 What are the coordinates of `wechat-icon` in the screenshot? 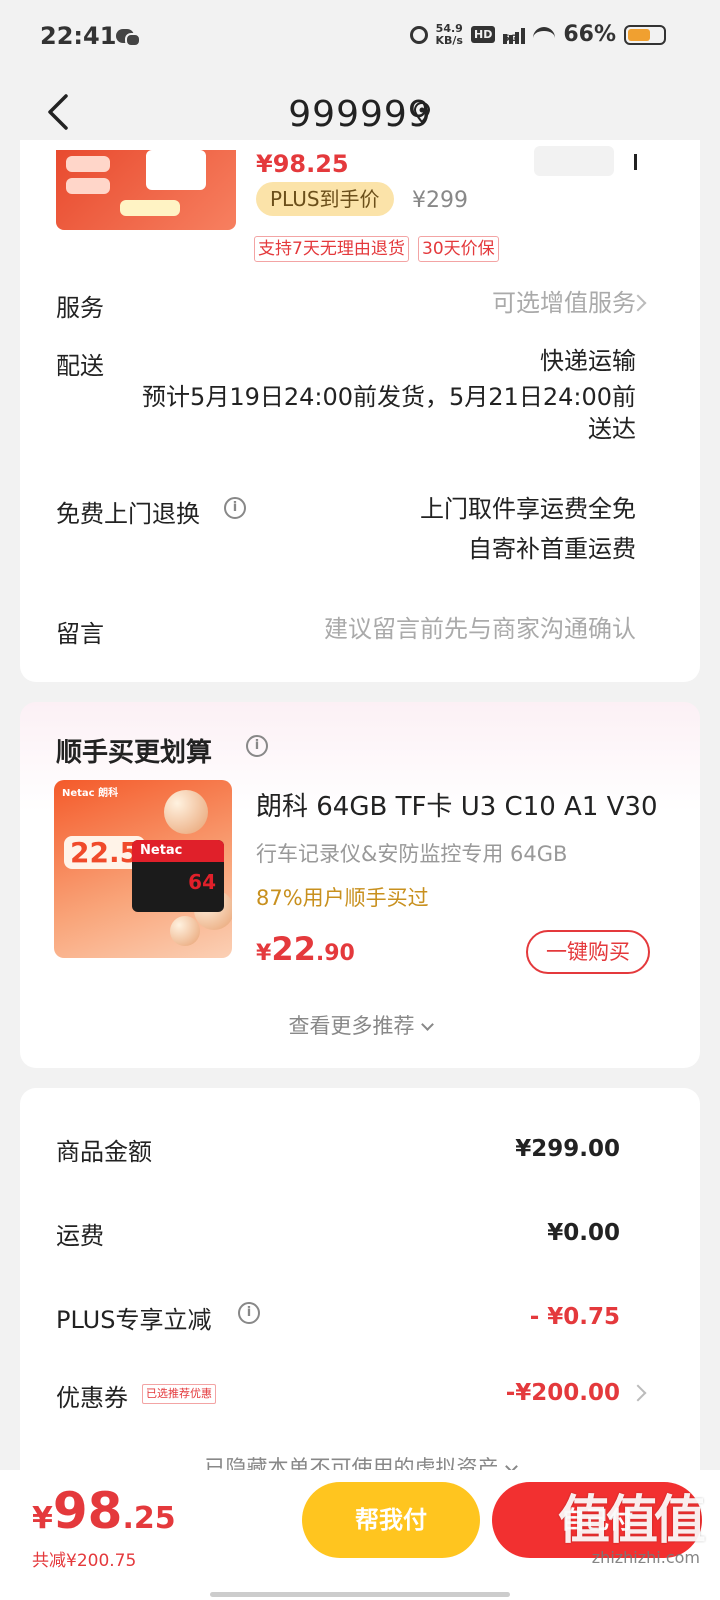 It's located at (128, 38).